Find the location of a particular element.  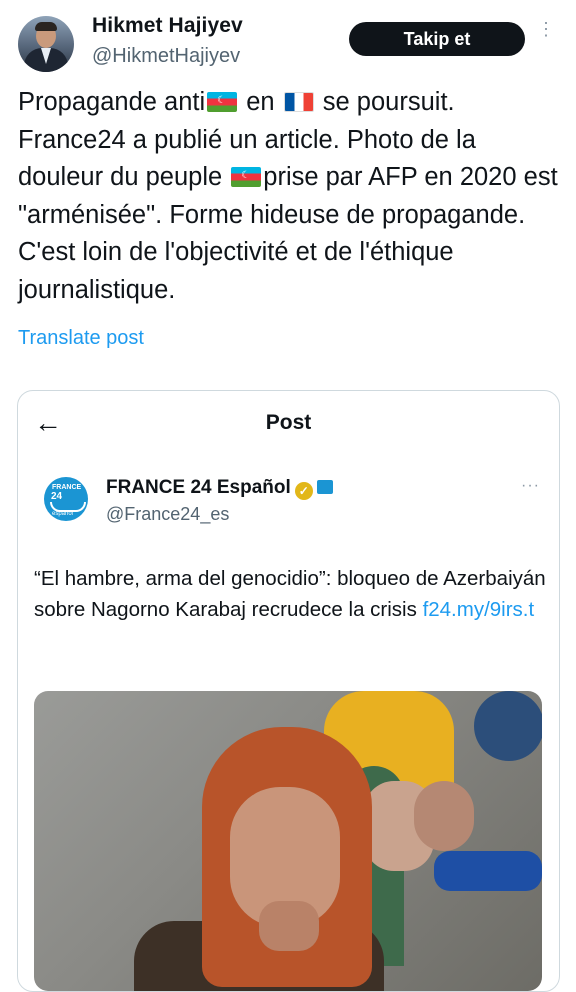

tweet-text-part: Propagande anti is located at coordinates (112, 102).